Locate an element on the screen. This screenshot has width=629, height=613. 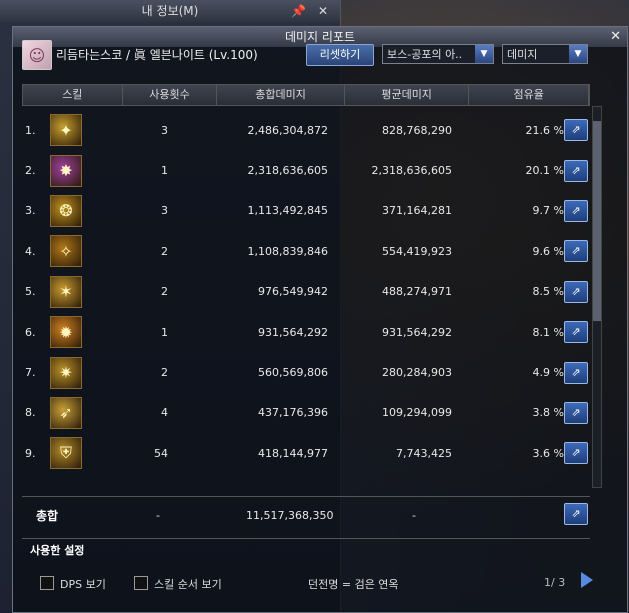
my-info-titlebar: 내 정보(M) 📌 ✕ is located at coordinates (170, 11).